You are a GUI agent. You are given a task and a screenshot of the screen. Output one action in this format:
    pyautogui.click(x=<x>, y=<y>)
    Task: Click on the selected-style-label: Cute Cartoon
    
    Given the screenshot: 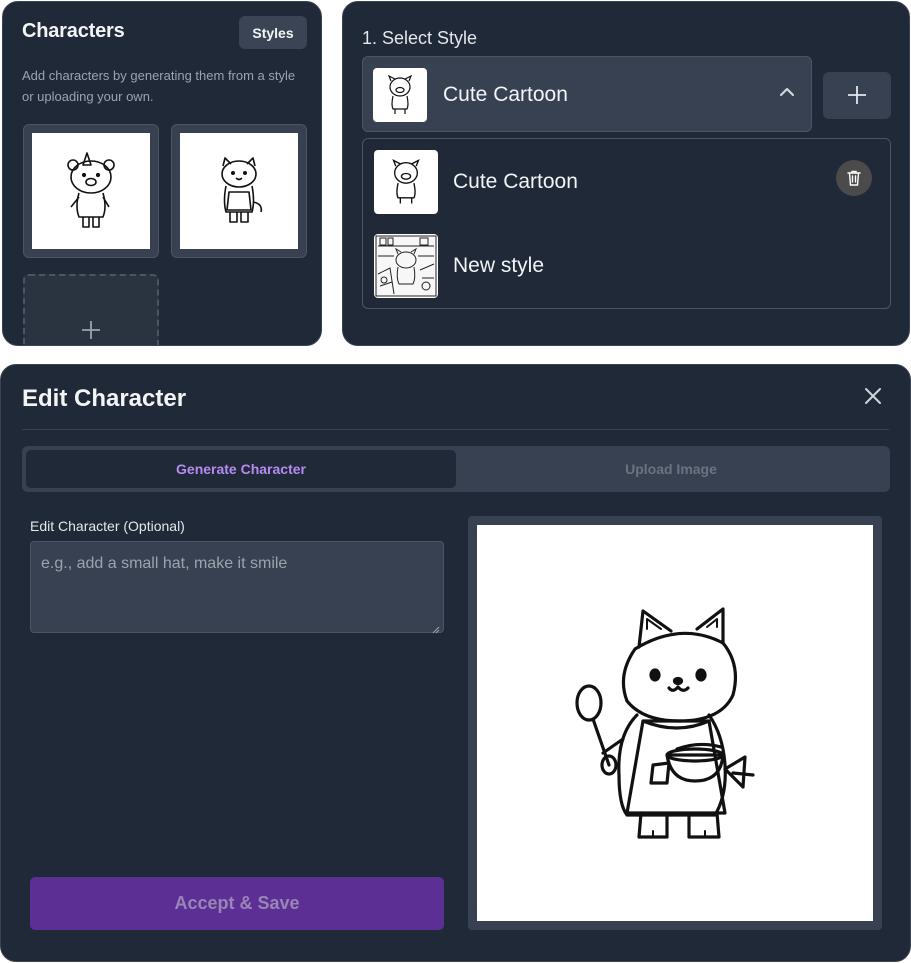 What is the action you would take?
    pyautogui.click(x=505, y=94)
    